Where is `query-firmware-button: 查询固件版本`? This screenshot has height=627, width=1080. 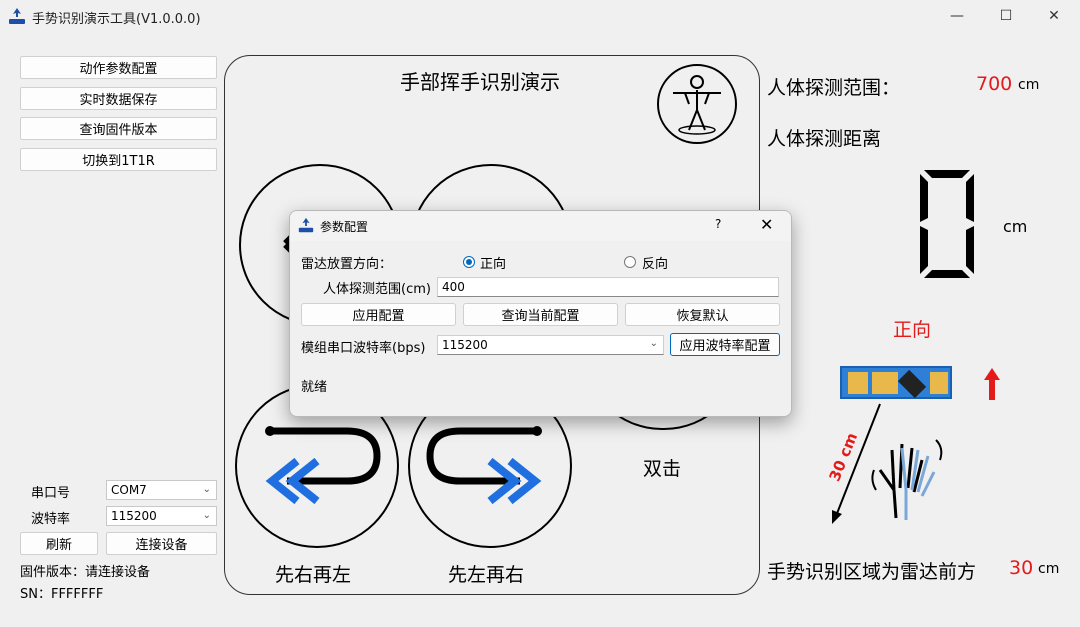 query-firmware-button: 查询固件版本 is located at coordinates (118, 128).